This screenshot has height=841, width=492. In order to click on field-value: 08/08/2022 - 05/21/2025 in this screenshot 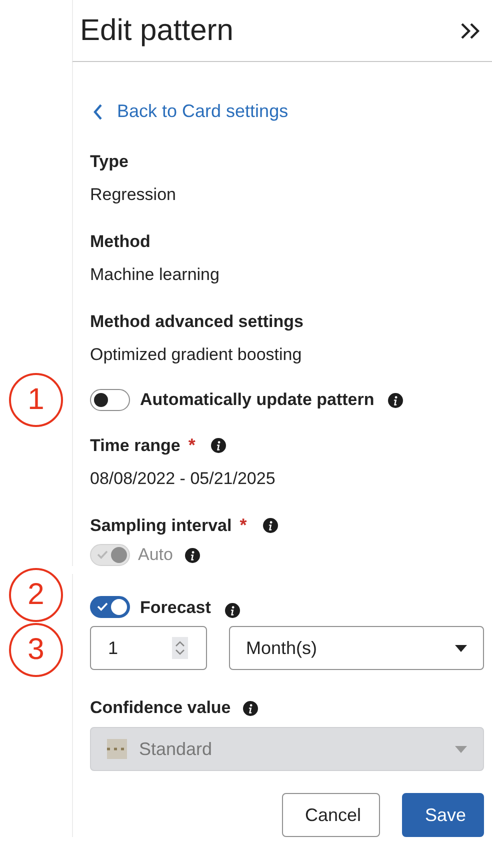, I will do `click(183, 479)`.